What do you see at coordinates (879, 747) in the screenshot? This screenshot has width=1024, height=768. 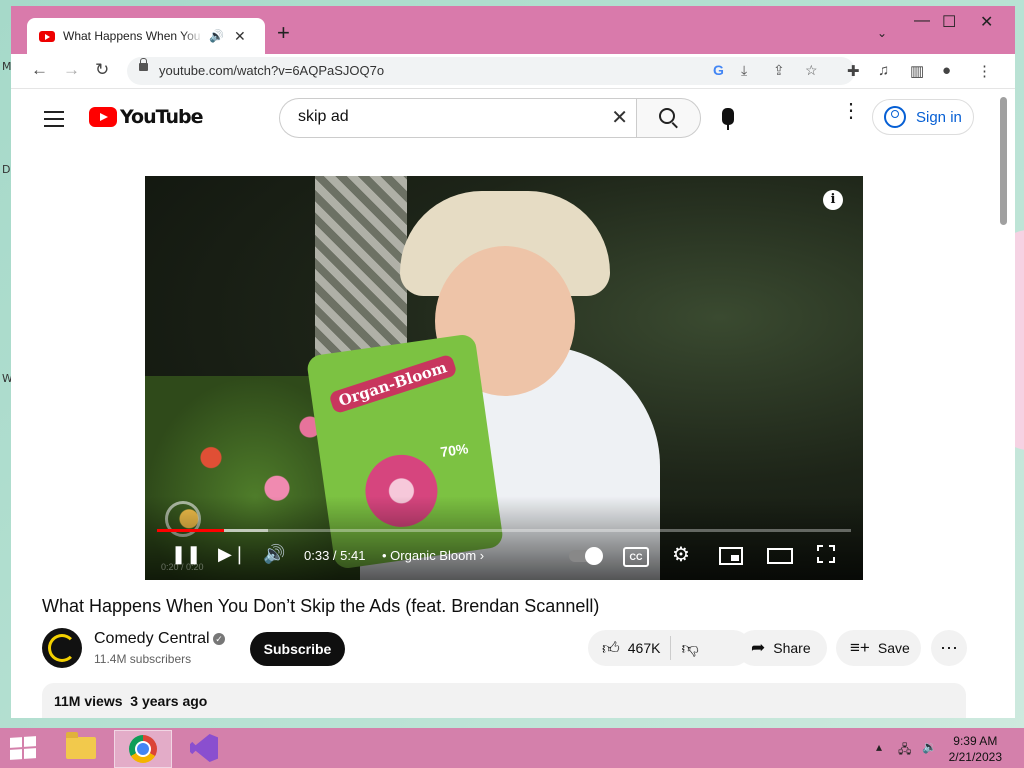 I see `tray-chevron-icon: ▴` at bounding box center [879, 747].